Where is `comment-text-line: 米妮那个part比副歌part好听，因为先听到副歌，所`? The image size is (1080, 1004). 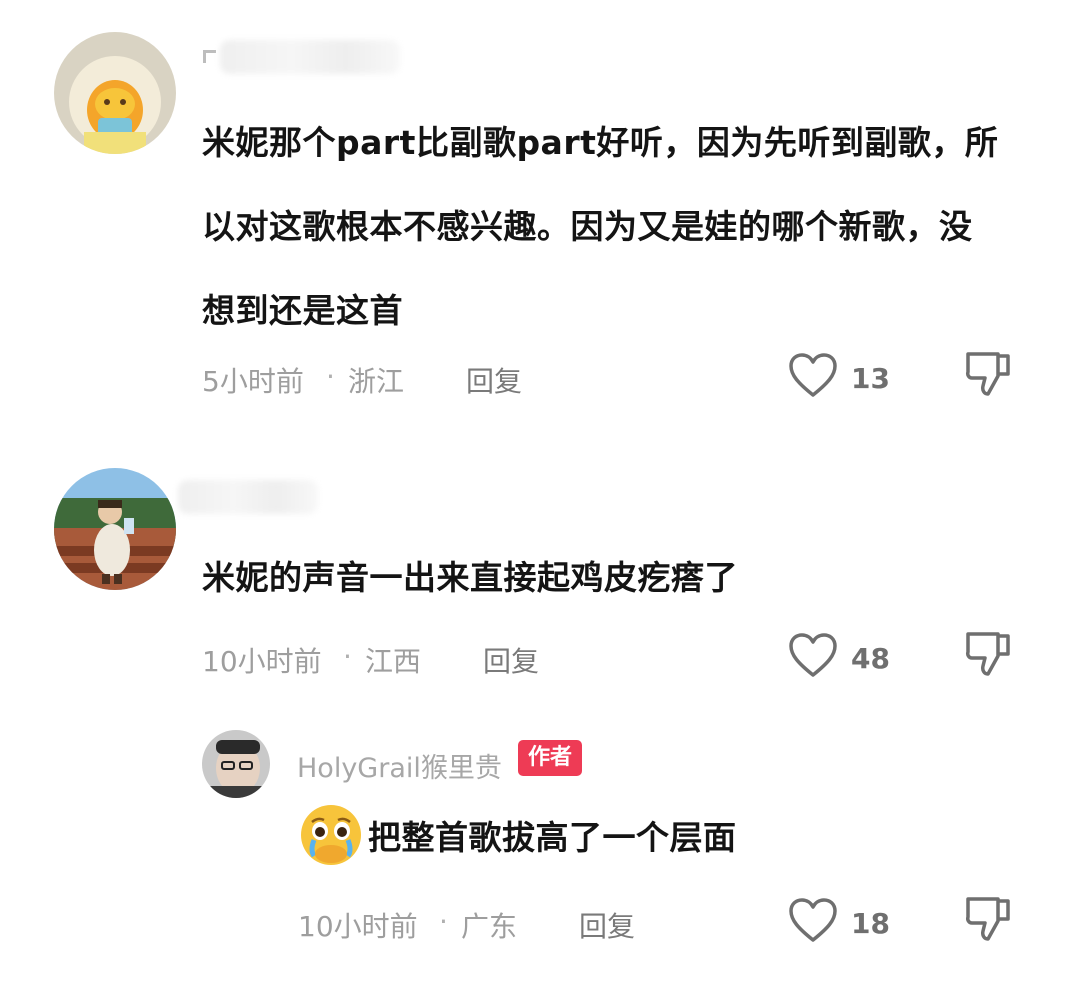
comment-text-line: 米妮那个part比副歌part好听，因为先听到副歌，所 is located at coordinates (600, 142).